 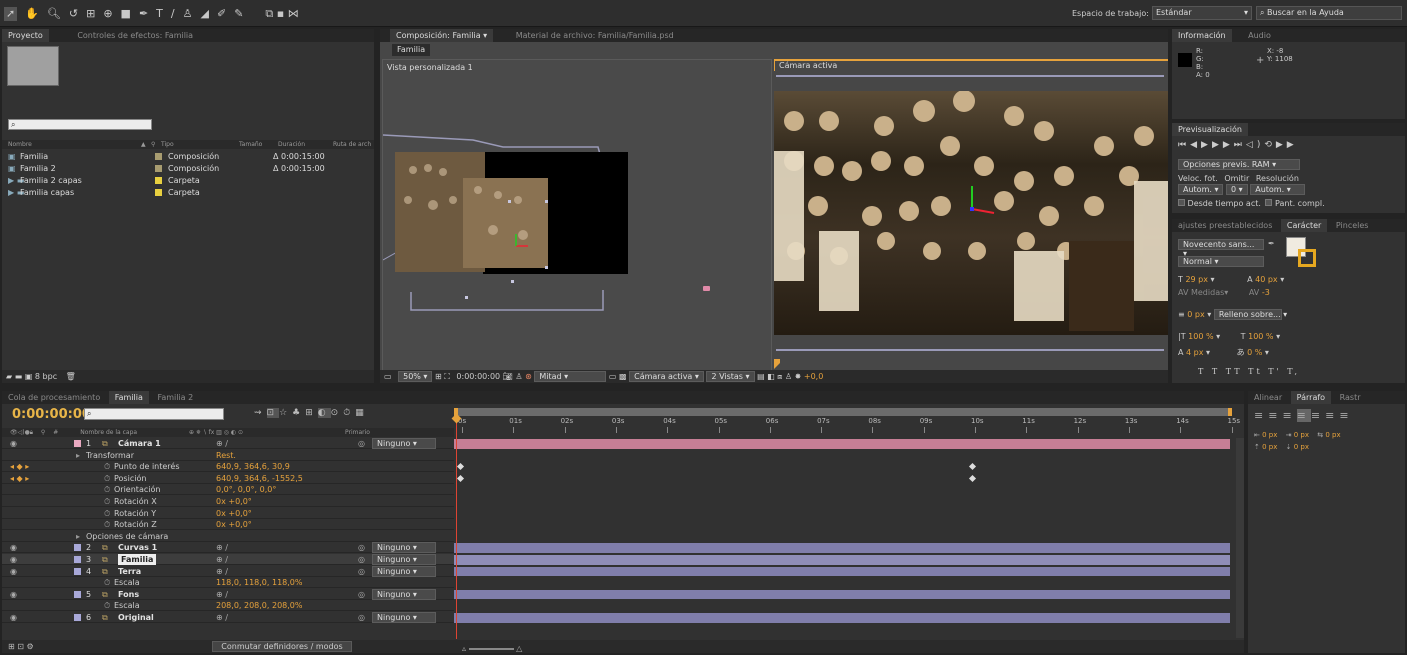 What do you see at coordinates (1206, 145) in the screenshot?
I see `play-icon: ▶` at bounding box center [1206, 145].